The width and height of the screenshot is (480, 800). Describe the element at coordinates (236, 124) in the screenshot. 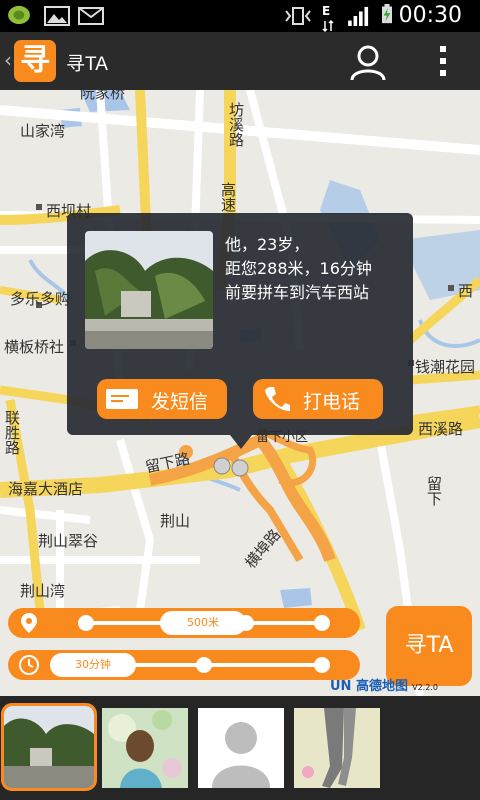

I see `map-label-fangxilu: 坊溪路` at that location.